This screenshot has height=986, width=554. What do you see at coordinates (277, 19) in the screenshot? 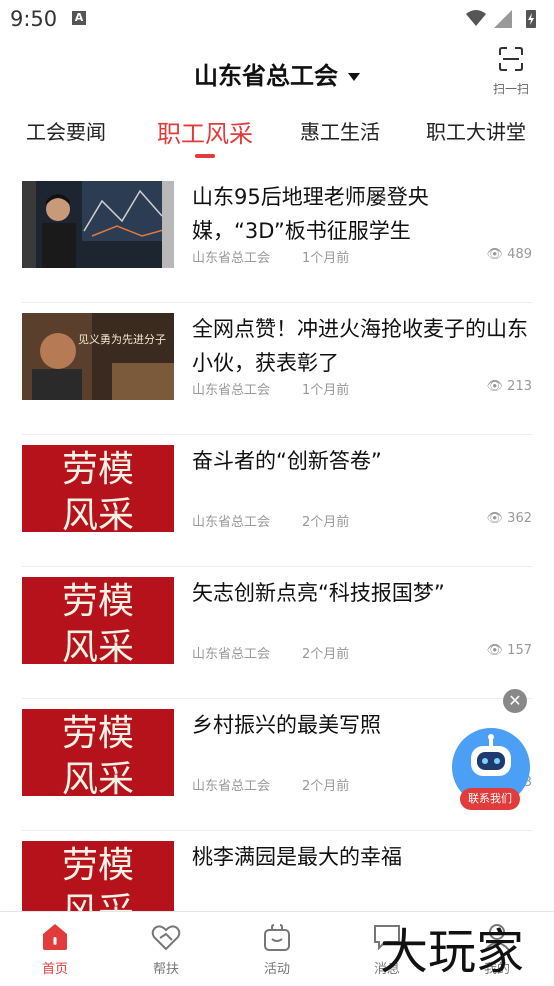
I see `status-bar: 9:50 A` at bounding box center [277, 19].